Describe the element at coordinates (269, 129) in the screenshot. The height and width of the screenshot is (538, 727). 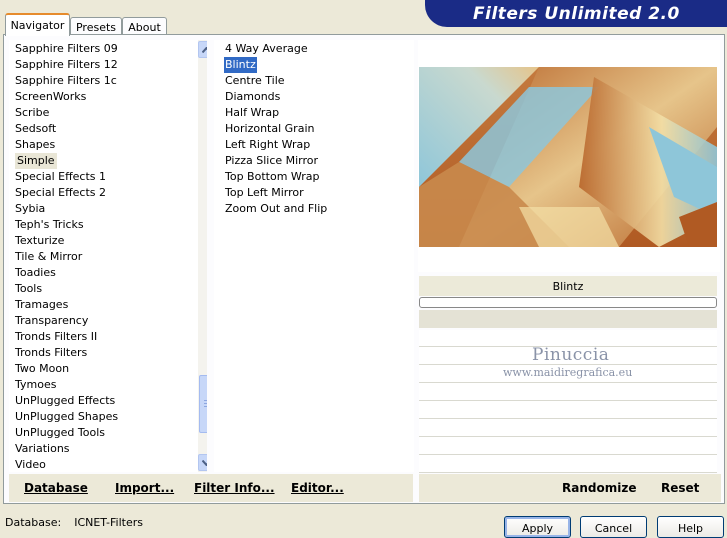
I see `filter-item: Horizontal Grain` at that location.